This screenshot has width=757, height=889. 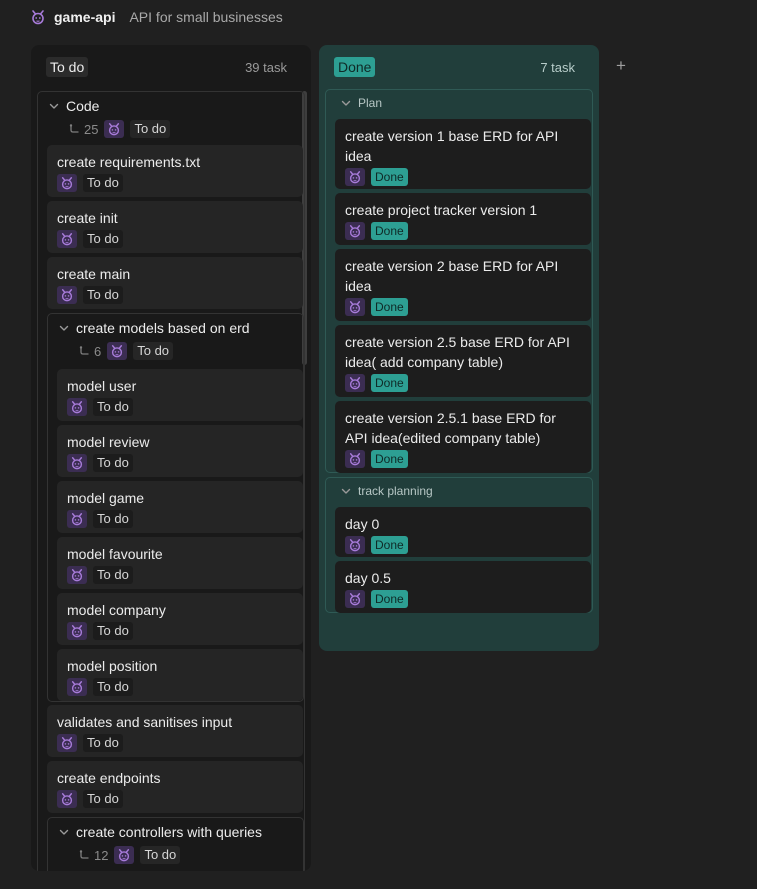 I want to click on project-description: API for small businesses, so click(x=206, y=17).